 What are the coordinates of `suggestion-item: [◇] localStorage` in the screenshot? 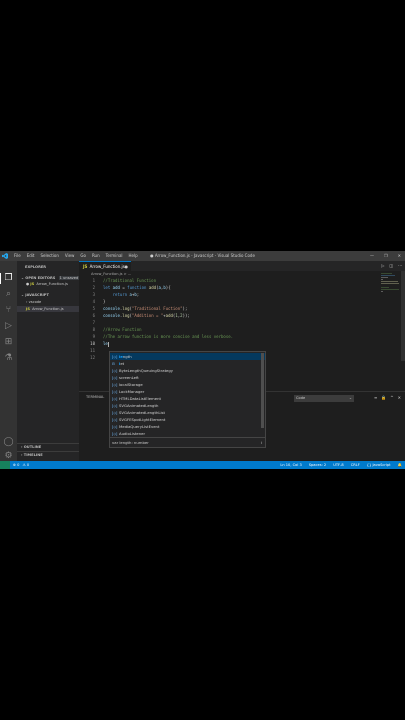 It's located at (187, 384).